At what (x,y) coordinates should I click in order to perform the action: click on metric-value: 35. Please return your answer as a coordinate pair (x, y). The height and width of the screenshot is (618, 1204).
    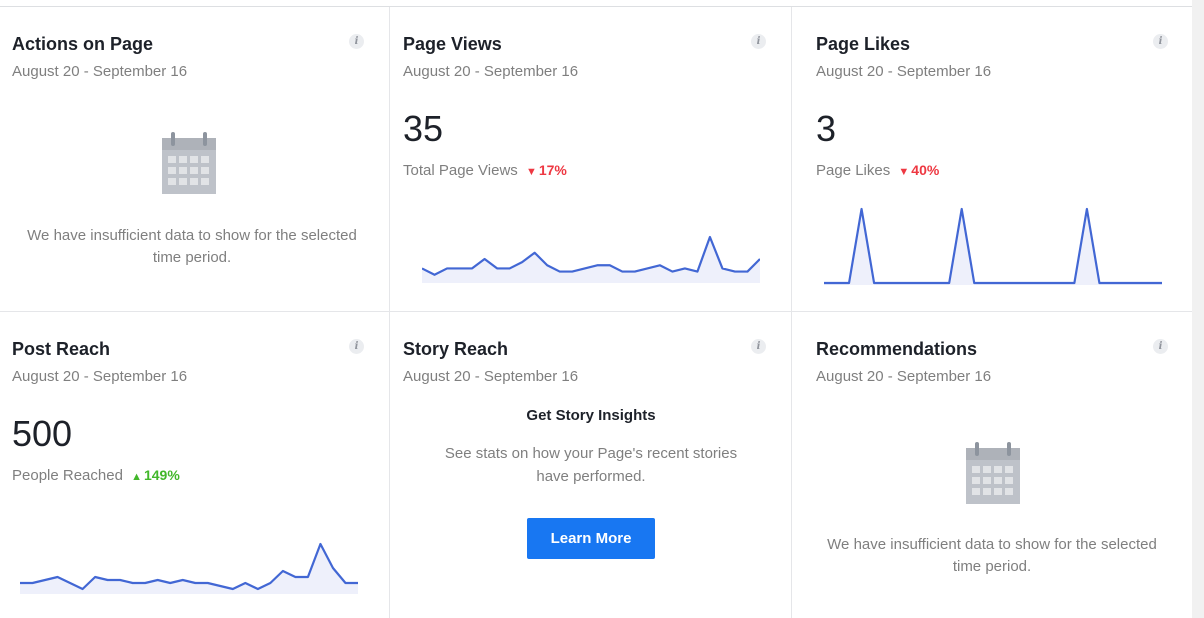
    Looking at the image, I should click on (423, 128).